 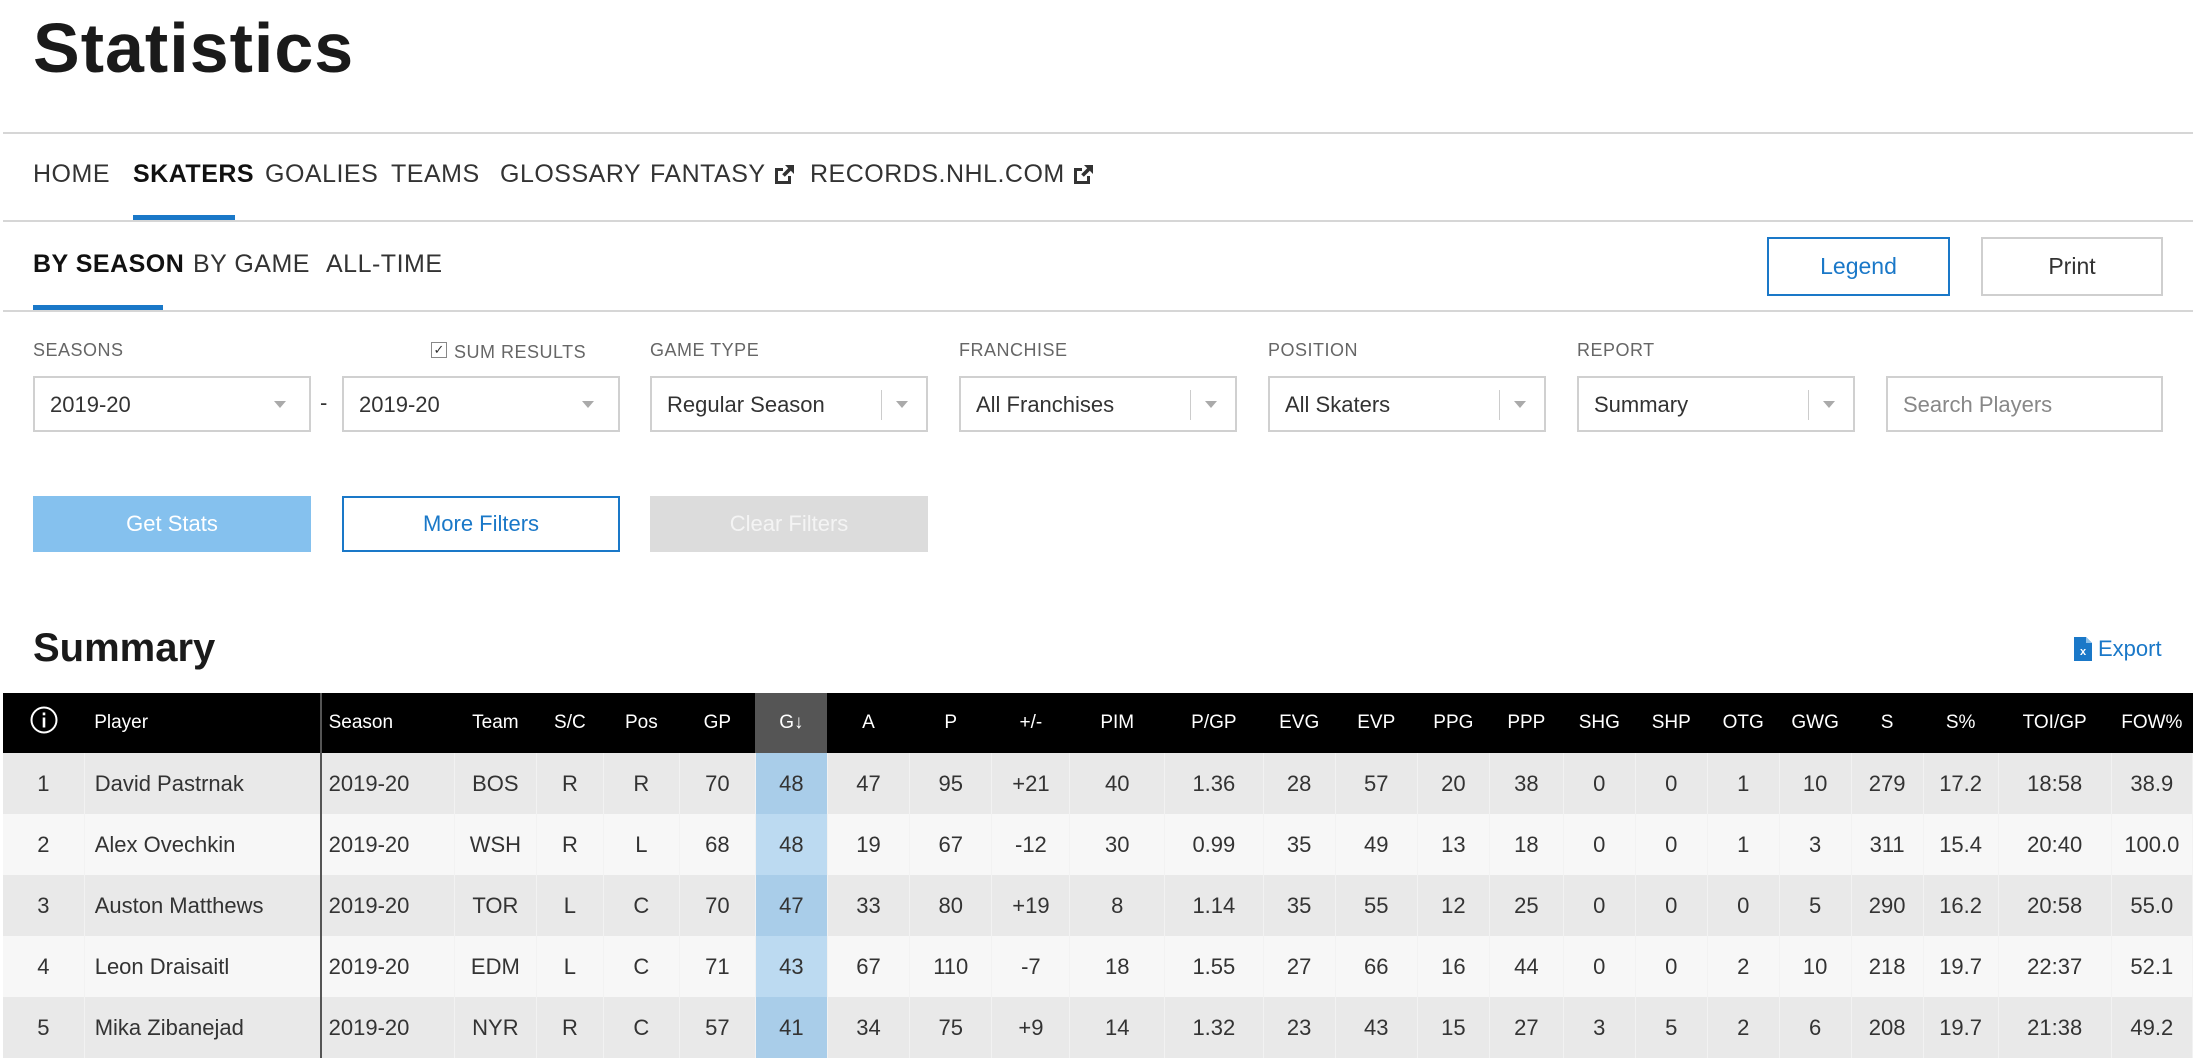 I want to click on cell-ppg: 12, so click(x=1453, y=905).